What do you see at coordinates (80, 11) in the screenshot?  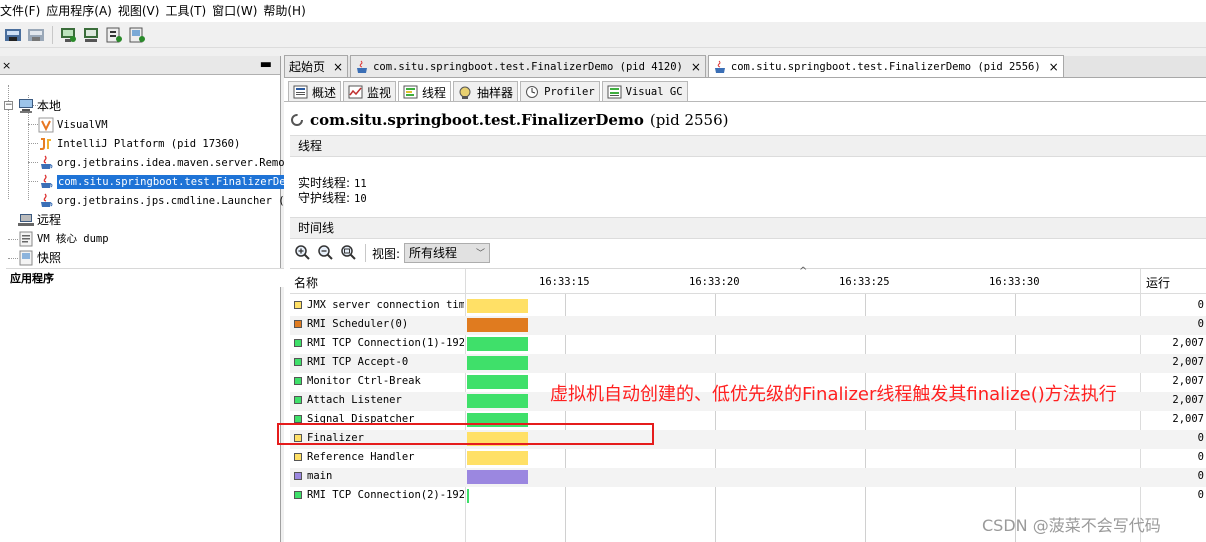 I see `menu-application: 应用程序(A)` at bounding box center [80, 11].